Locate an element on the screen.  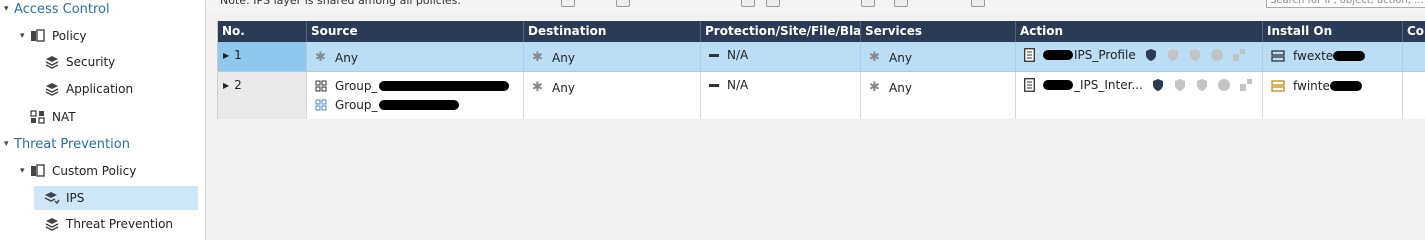
rule-number-cell: ▶ 2 is located at coordinates (262, 95).